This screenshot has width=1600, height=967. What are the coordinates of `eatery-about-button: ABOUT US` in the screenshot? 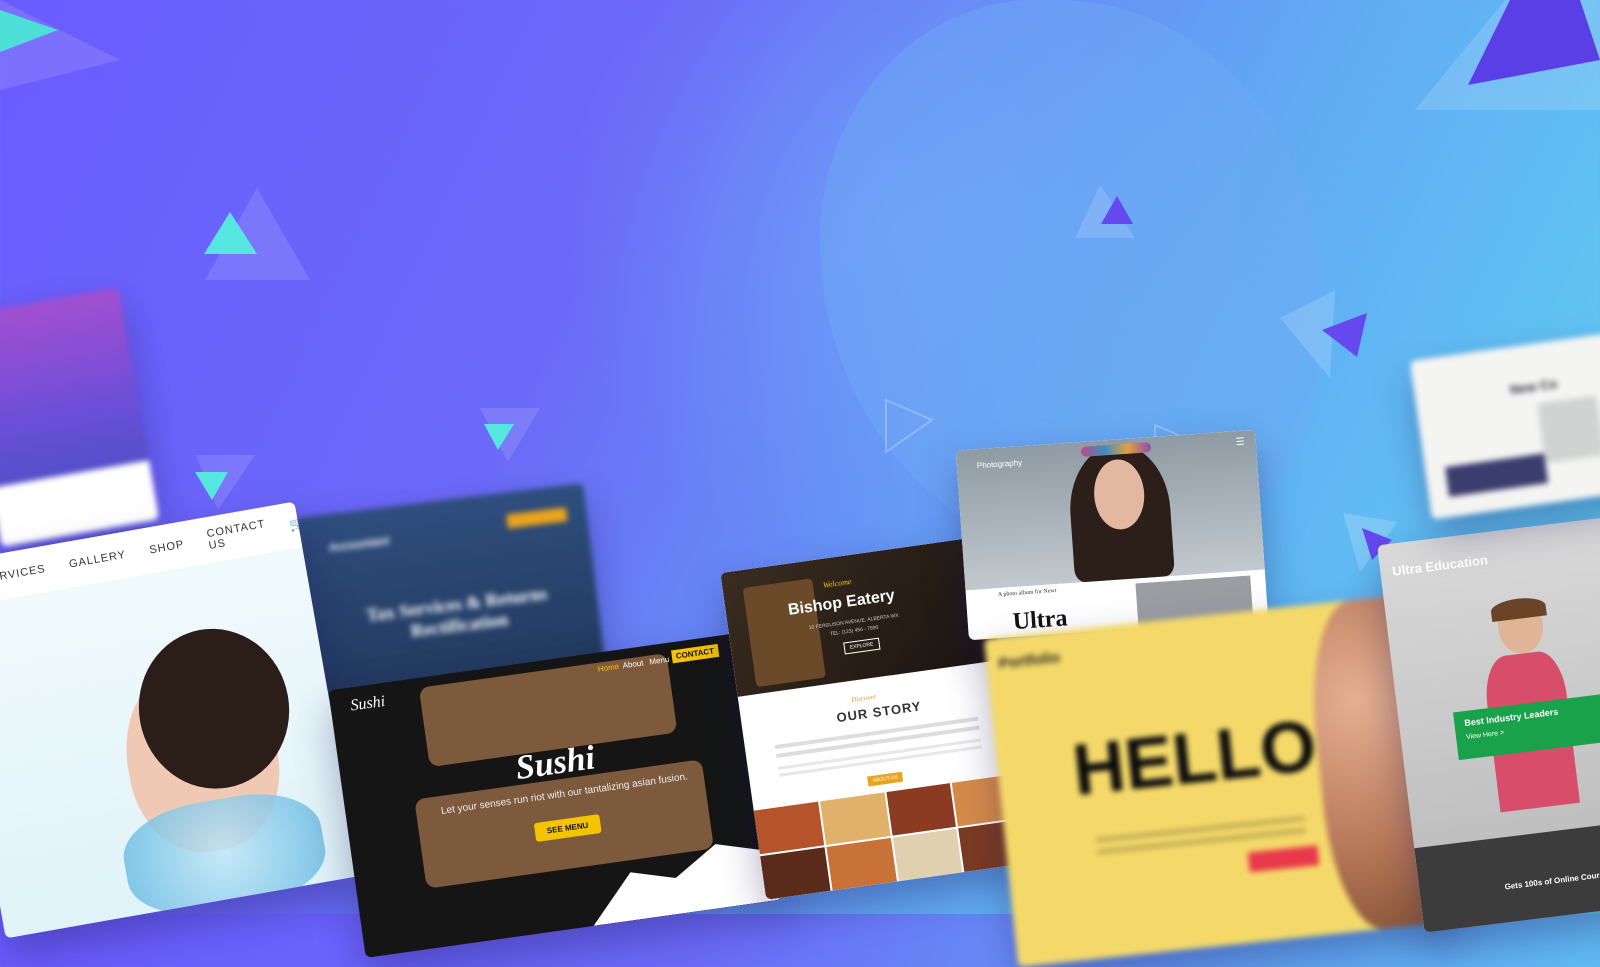 It's located at (885, 779).